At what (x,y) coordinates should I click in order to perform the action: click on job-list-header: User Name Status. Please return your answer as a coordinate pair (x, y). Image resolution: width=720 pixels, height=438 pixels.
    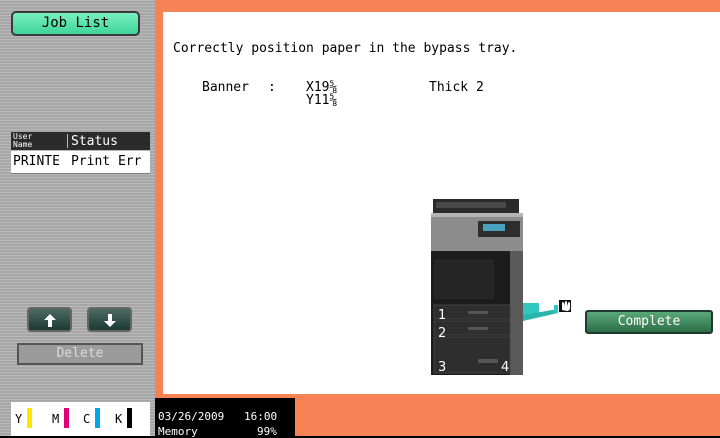
    Looking at the image, I should click on (80, 141).